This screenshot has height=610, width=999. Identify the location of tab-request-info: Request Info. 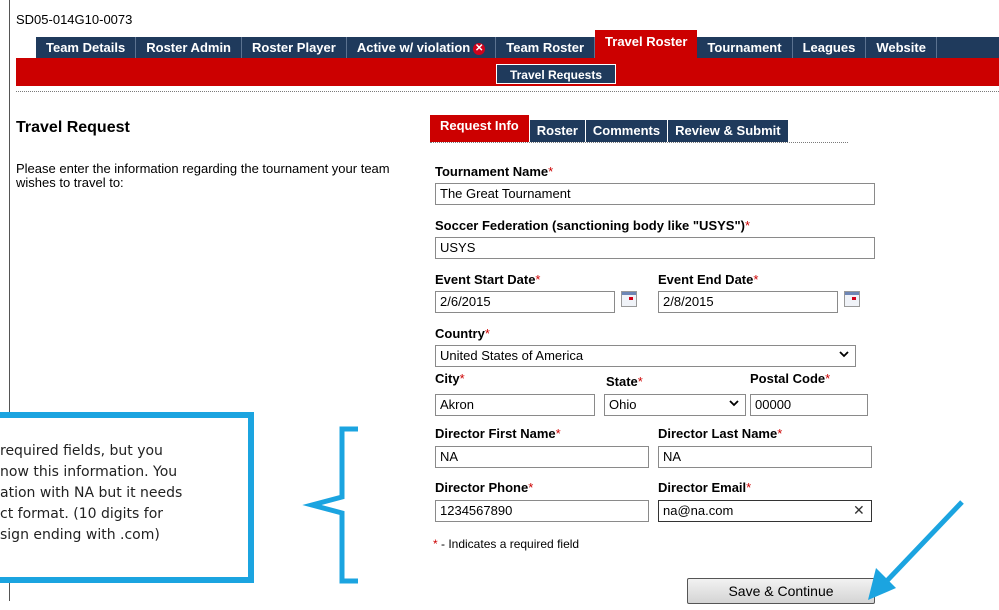
(480, 128).